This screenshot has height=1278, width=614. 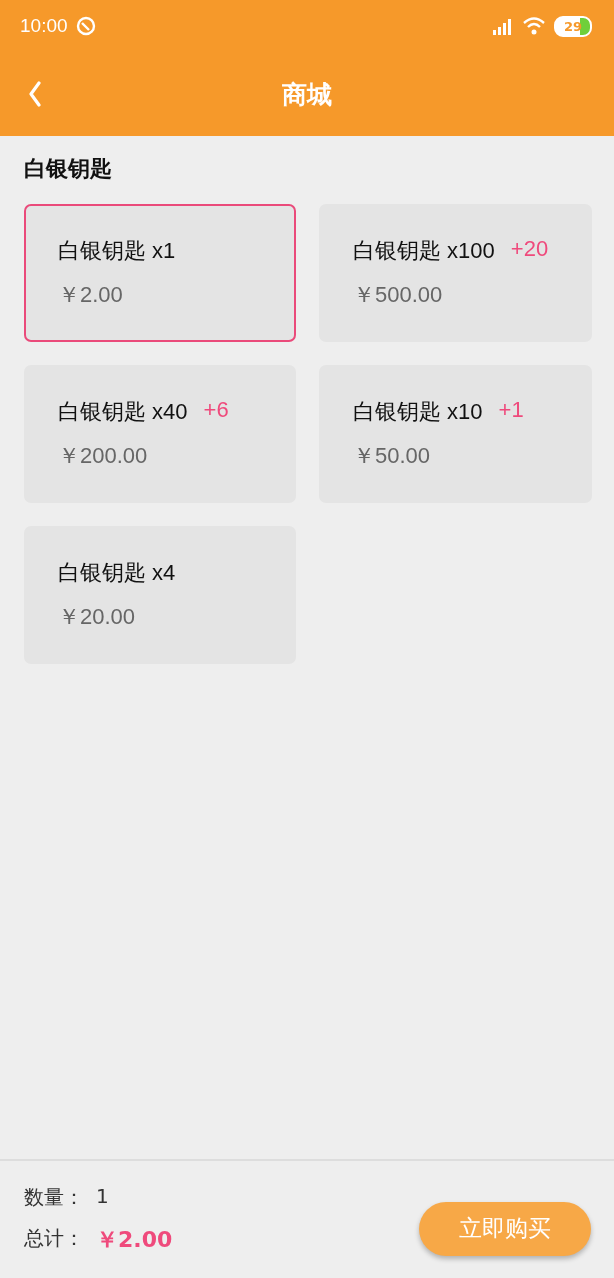 I want to click on back-icon, so click(x=35, y=94).